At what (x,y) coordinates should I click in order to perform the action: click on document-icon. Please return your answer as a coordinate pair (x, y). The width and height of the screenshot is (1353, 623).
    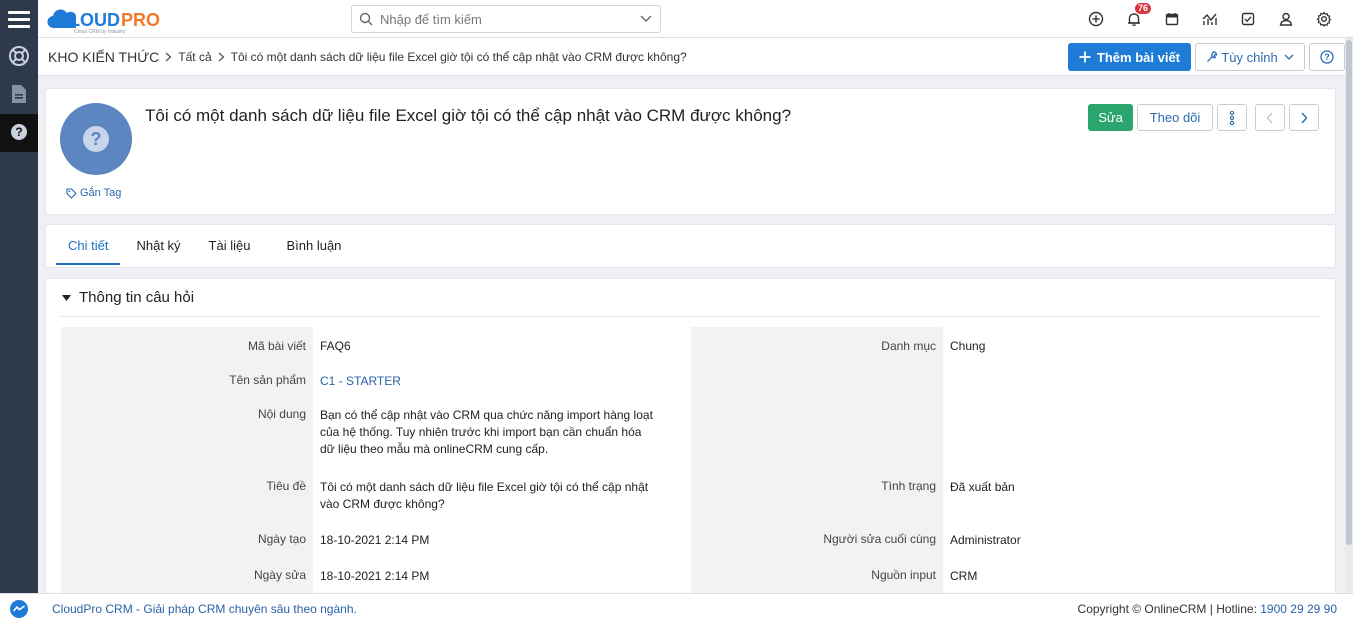
    Looking at the image, I should click on (19, 95).